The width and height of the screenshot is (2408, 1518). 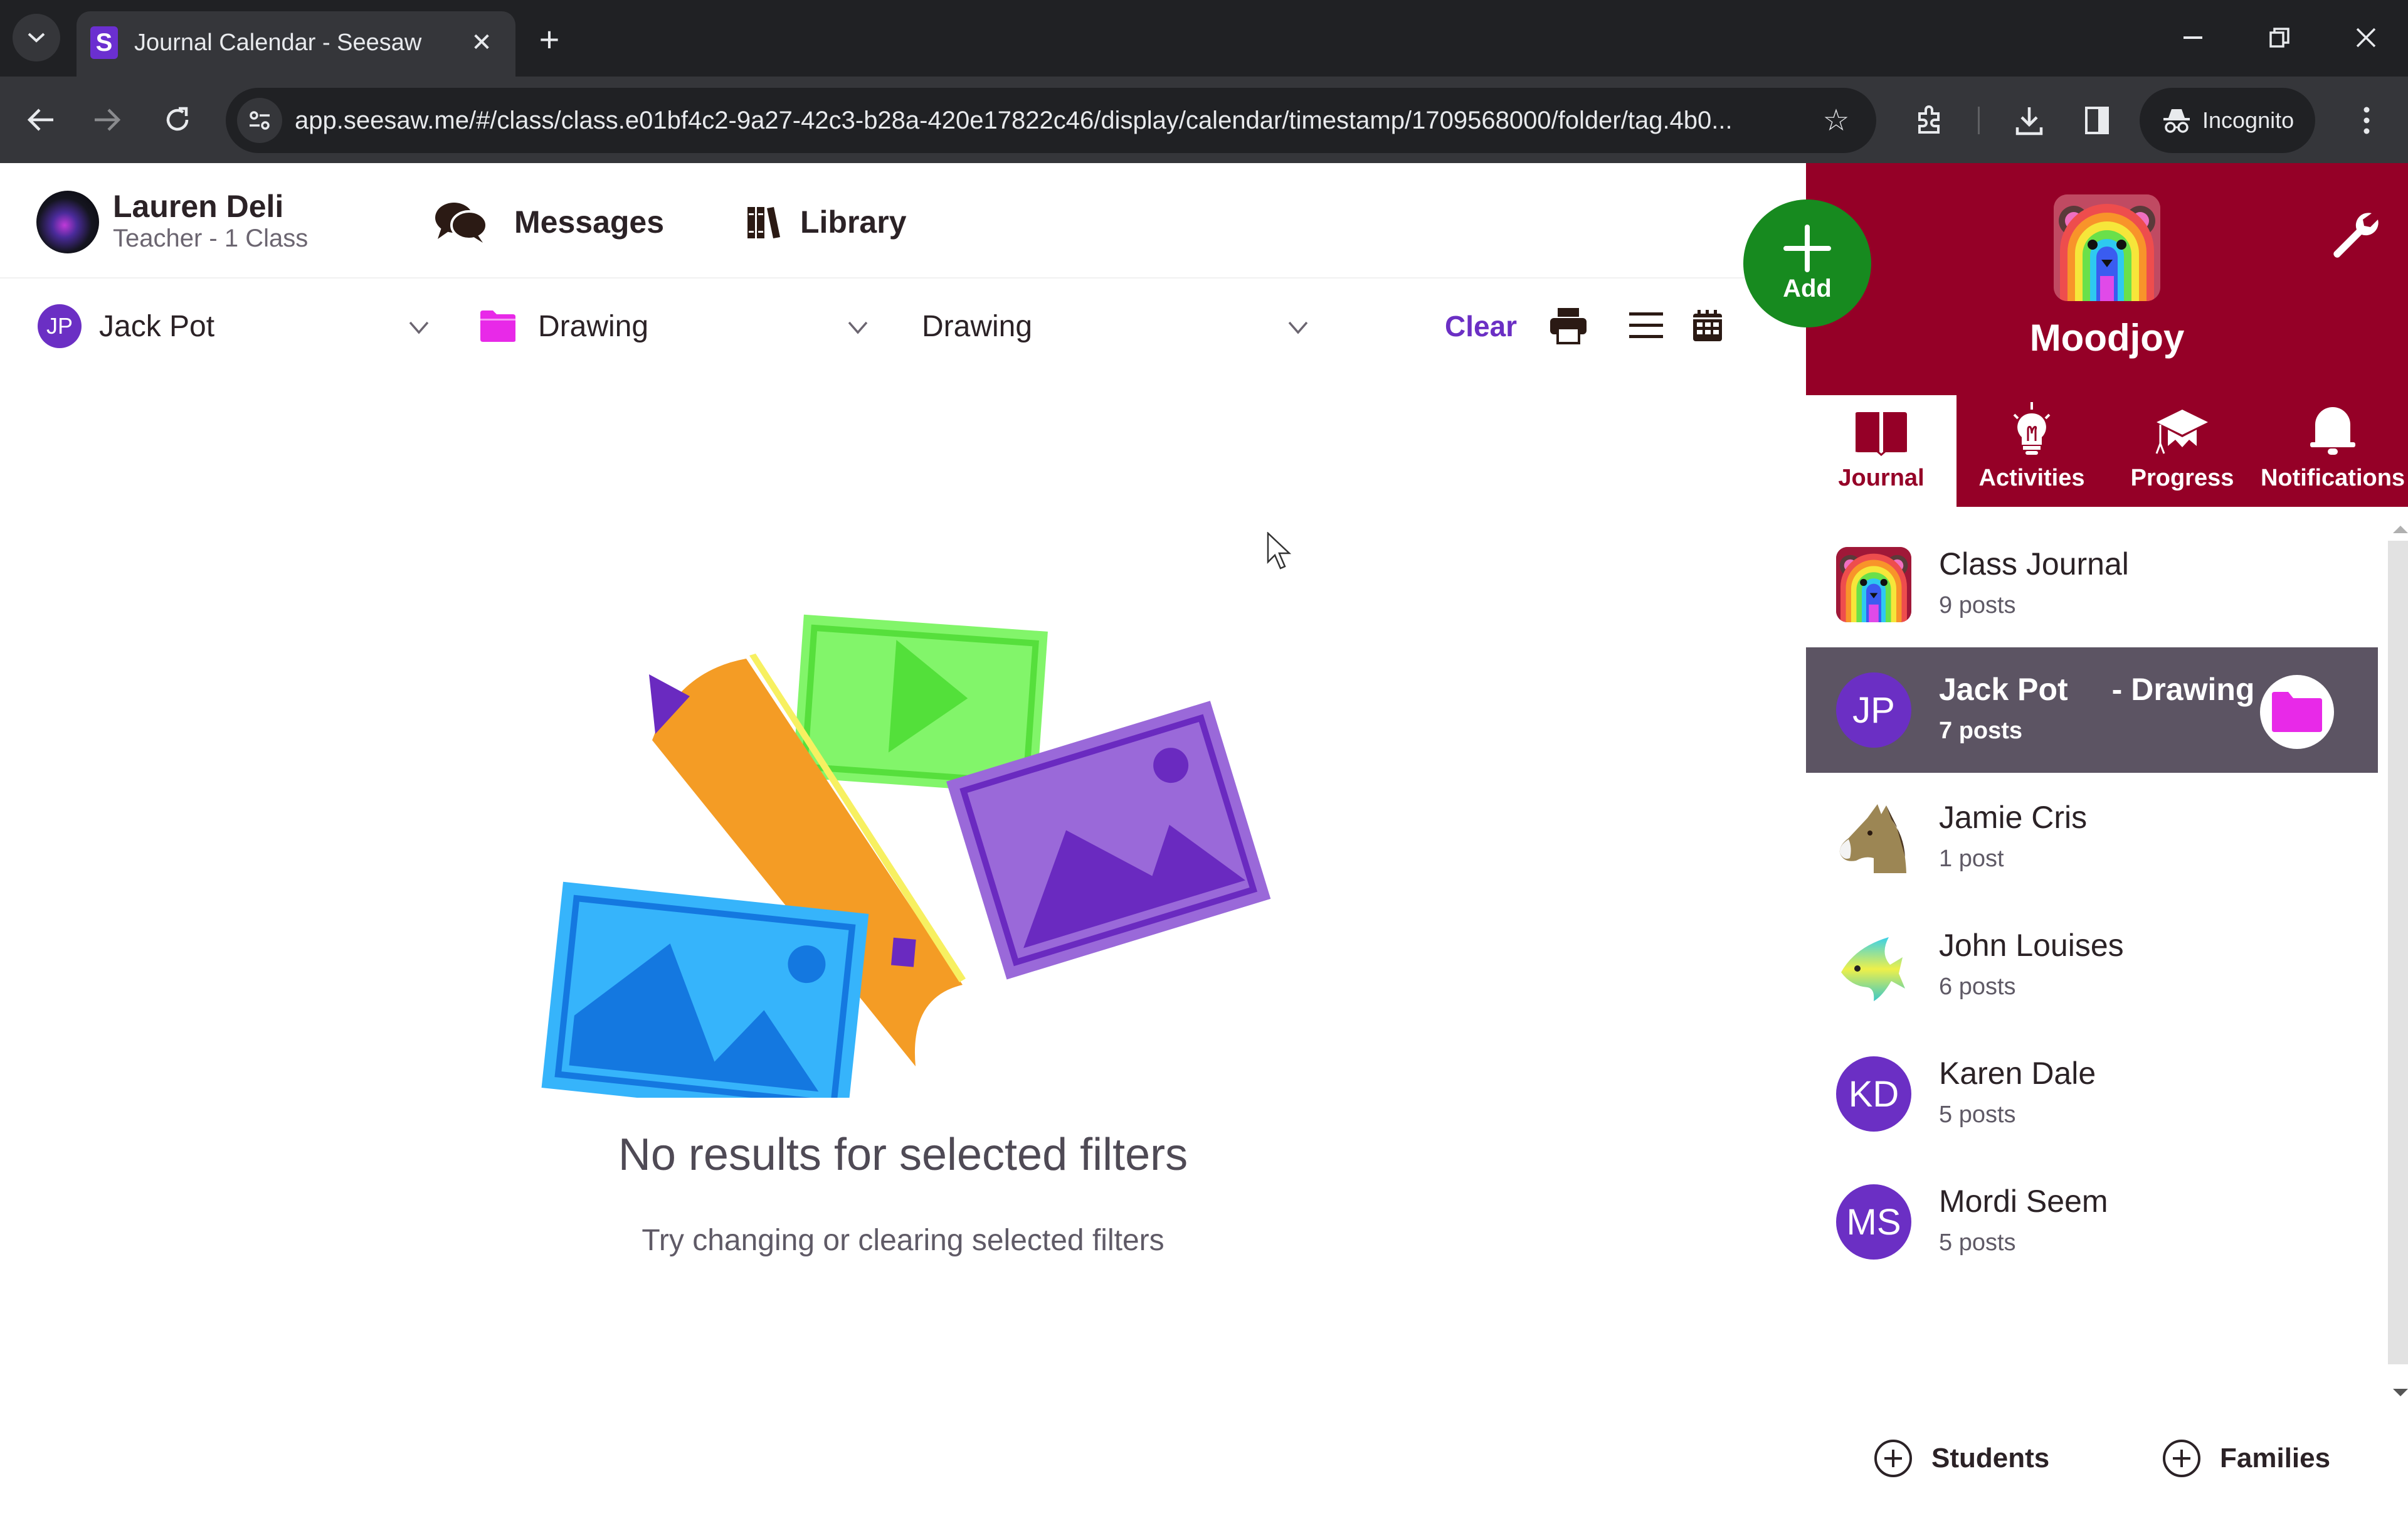 I want to click on user-avatar, so click(x=67, y=222).